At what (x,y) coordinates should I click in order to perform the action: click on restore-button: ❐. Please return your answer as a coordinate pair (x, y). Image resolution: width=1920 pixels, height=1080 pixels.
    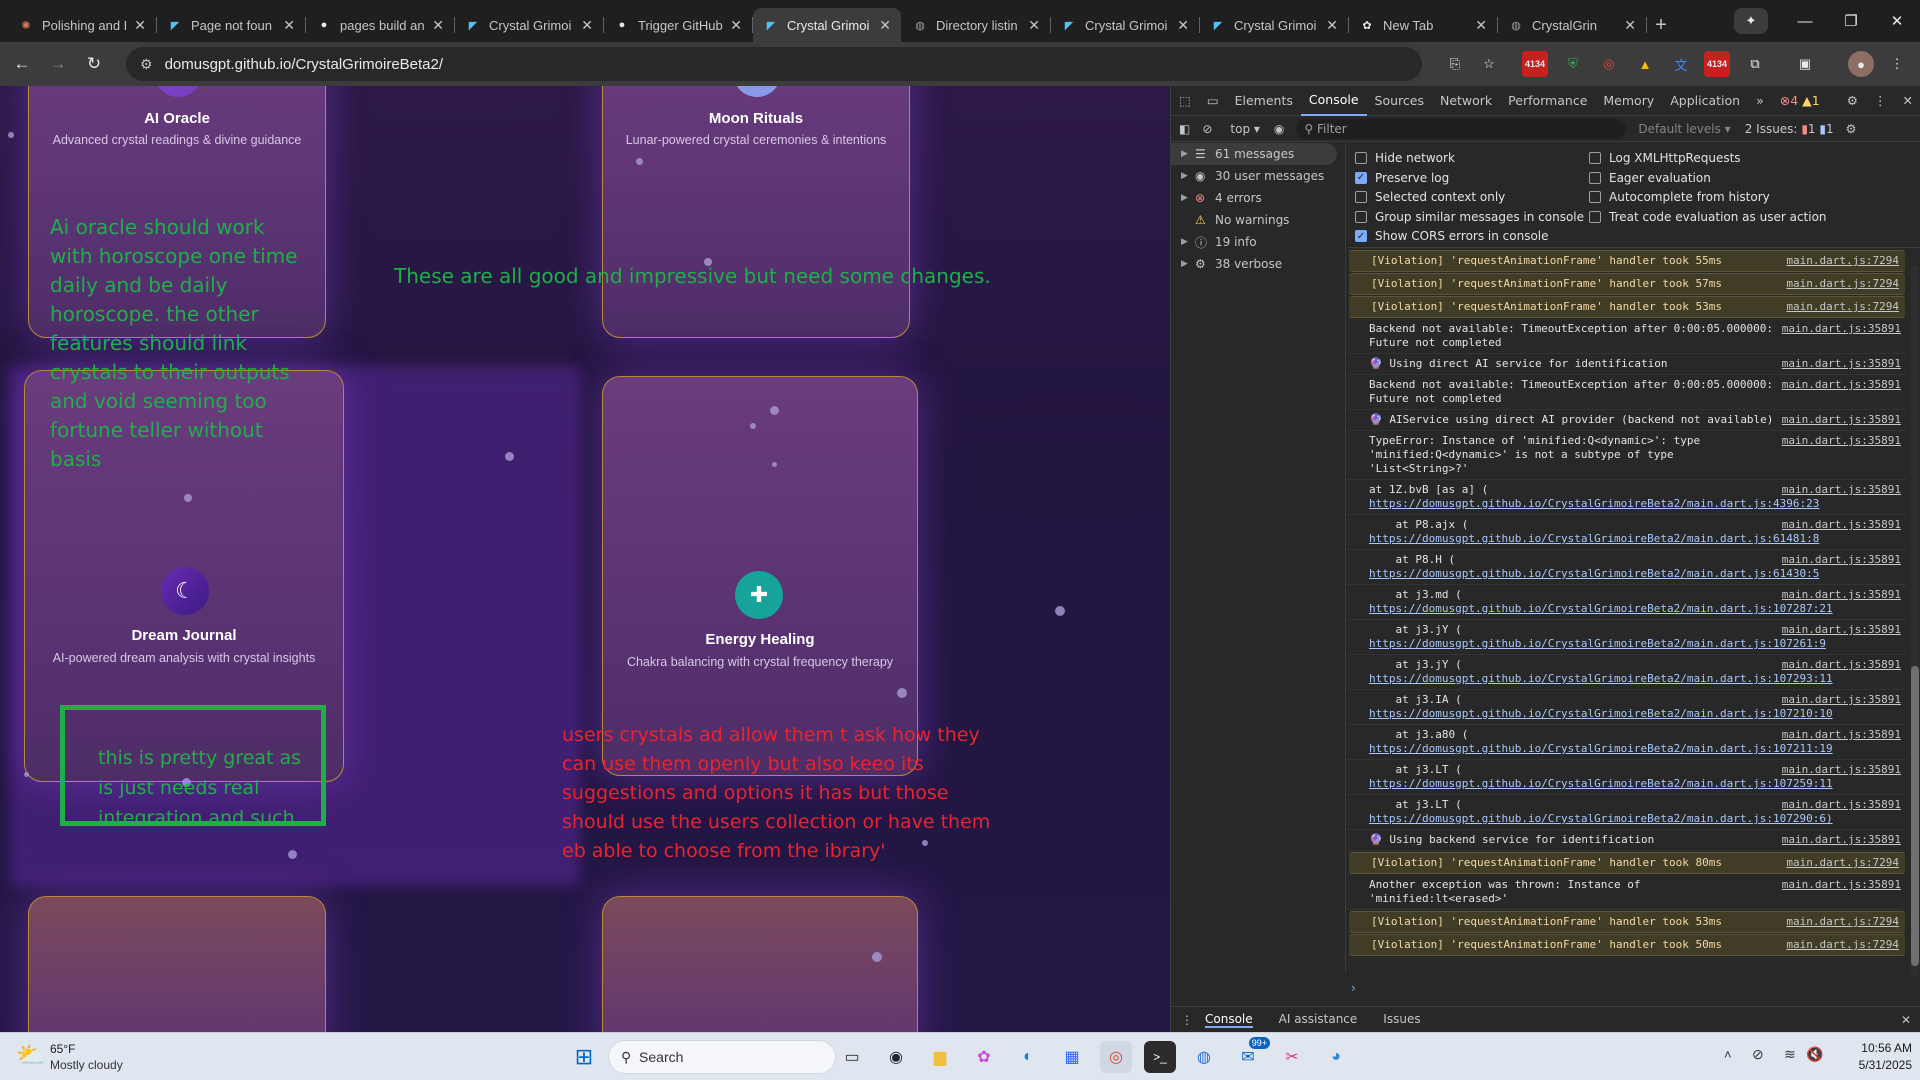
    Looking at the image, I should click on (1851, 21).